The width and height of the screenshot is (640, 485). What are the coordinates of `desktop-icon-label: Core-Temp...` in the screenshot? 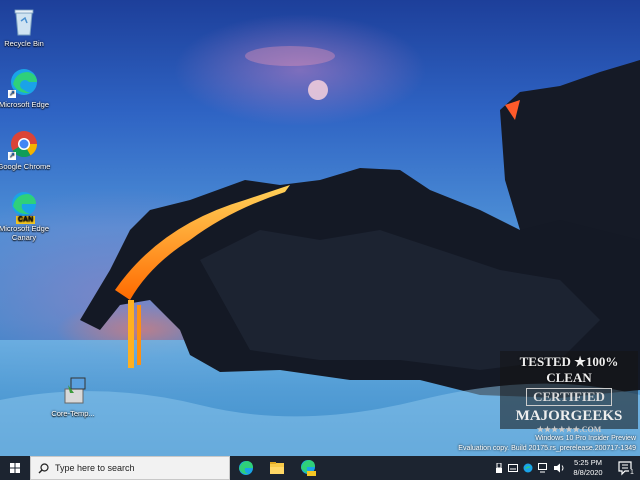 It's located at (73, 413).